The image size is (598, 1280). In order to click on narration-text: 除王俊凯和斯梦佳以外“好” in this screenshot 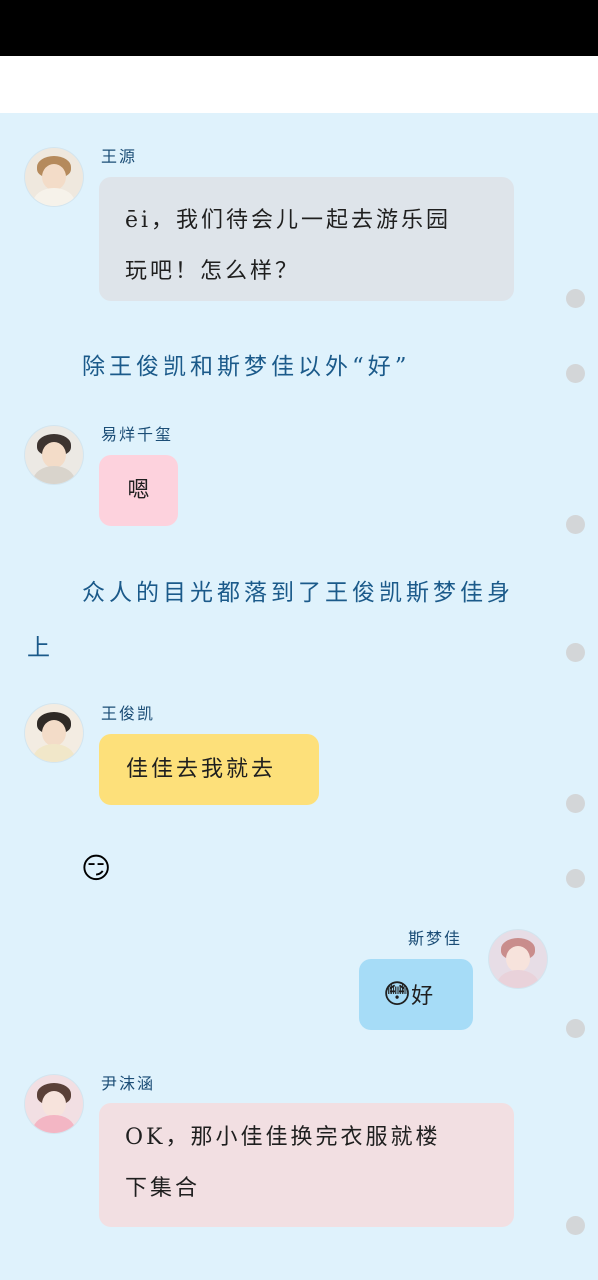, I will do `click(246, 367)`.